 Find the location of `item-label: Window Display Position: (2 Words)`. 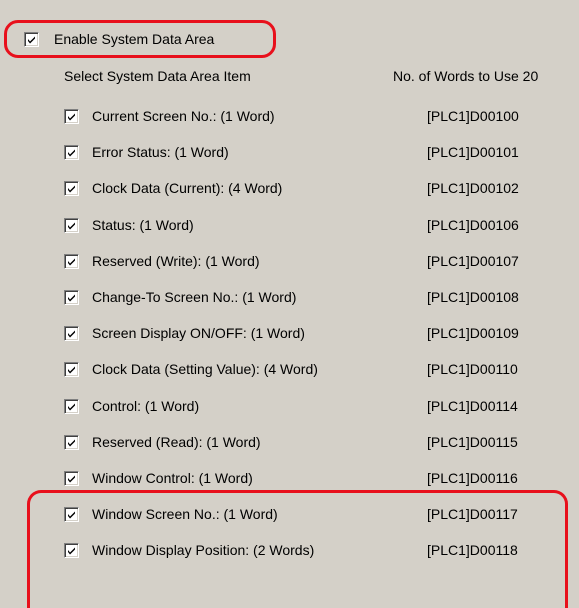

item-label: Window Display Position: (2 Words) is located at coordinates (203, 550).